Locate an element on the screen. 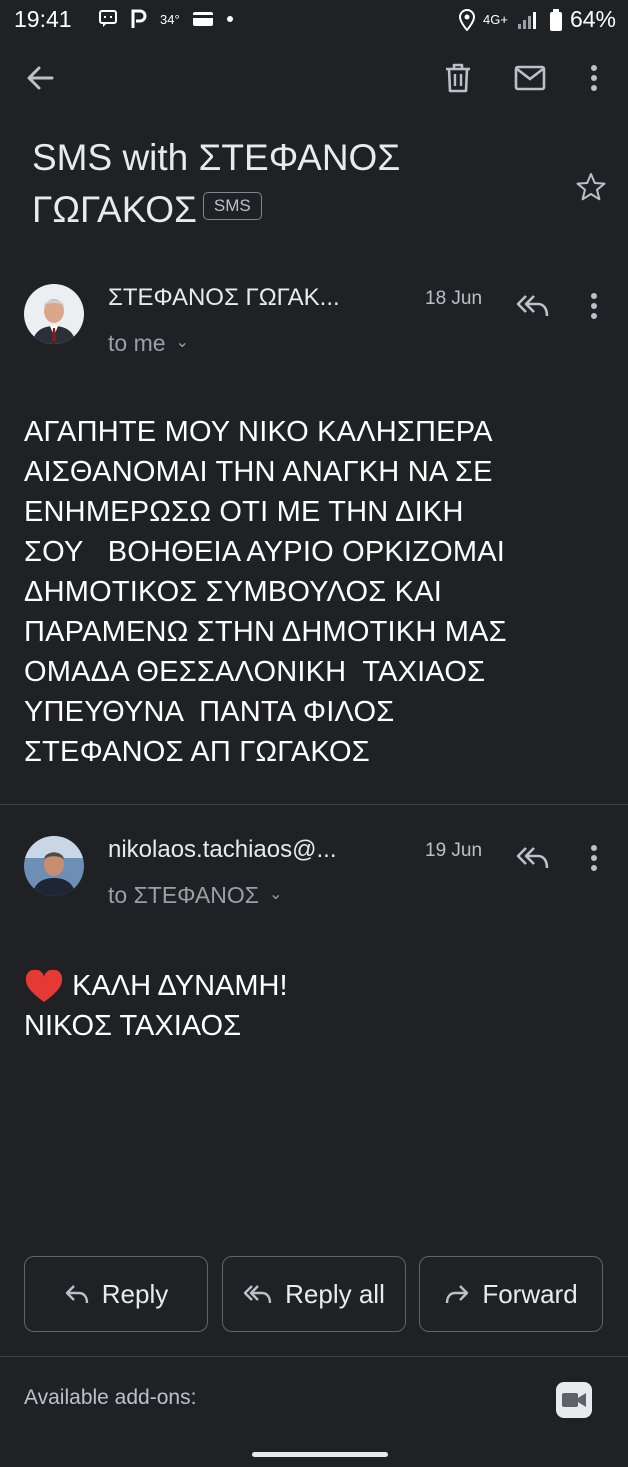  toolbar is located at coordinates (314, 79).